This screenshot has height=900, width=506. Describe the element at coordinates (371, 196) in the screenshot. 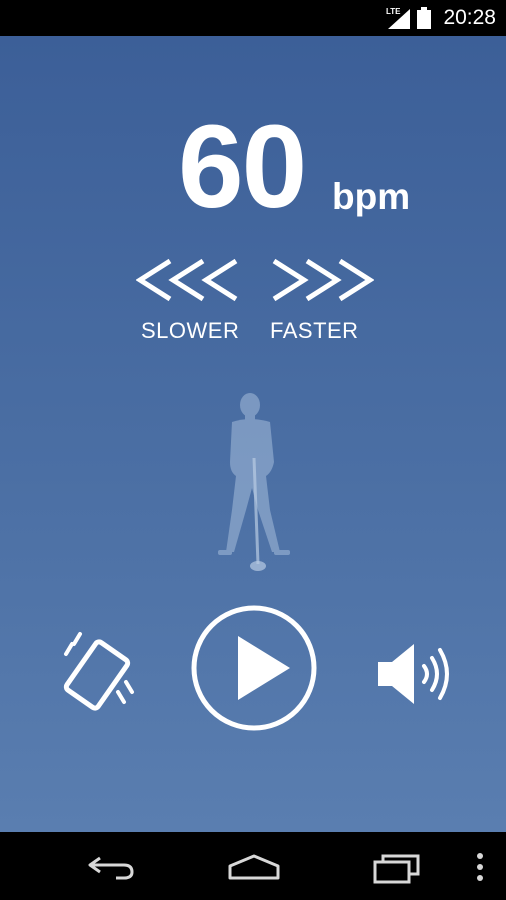

I see `tempo-unit: bpm` at that location.